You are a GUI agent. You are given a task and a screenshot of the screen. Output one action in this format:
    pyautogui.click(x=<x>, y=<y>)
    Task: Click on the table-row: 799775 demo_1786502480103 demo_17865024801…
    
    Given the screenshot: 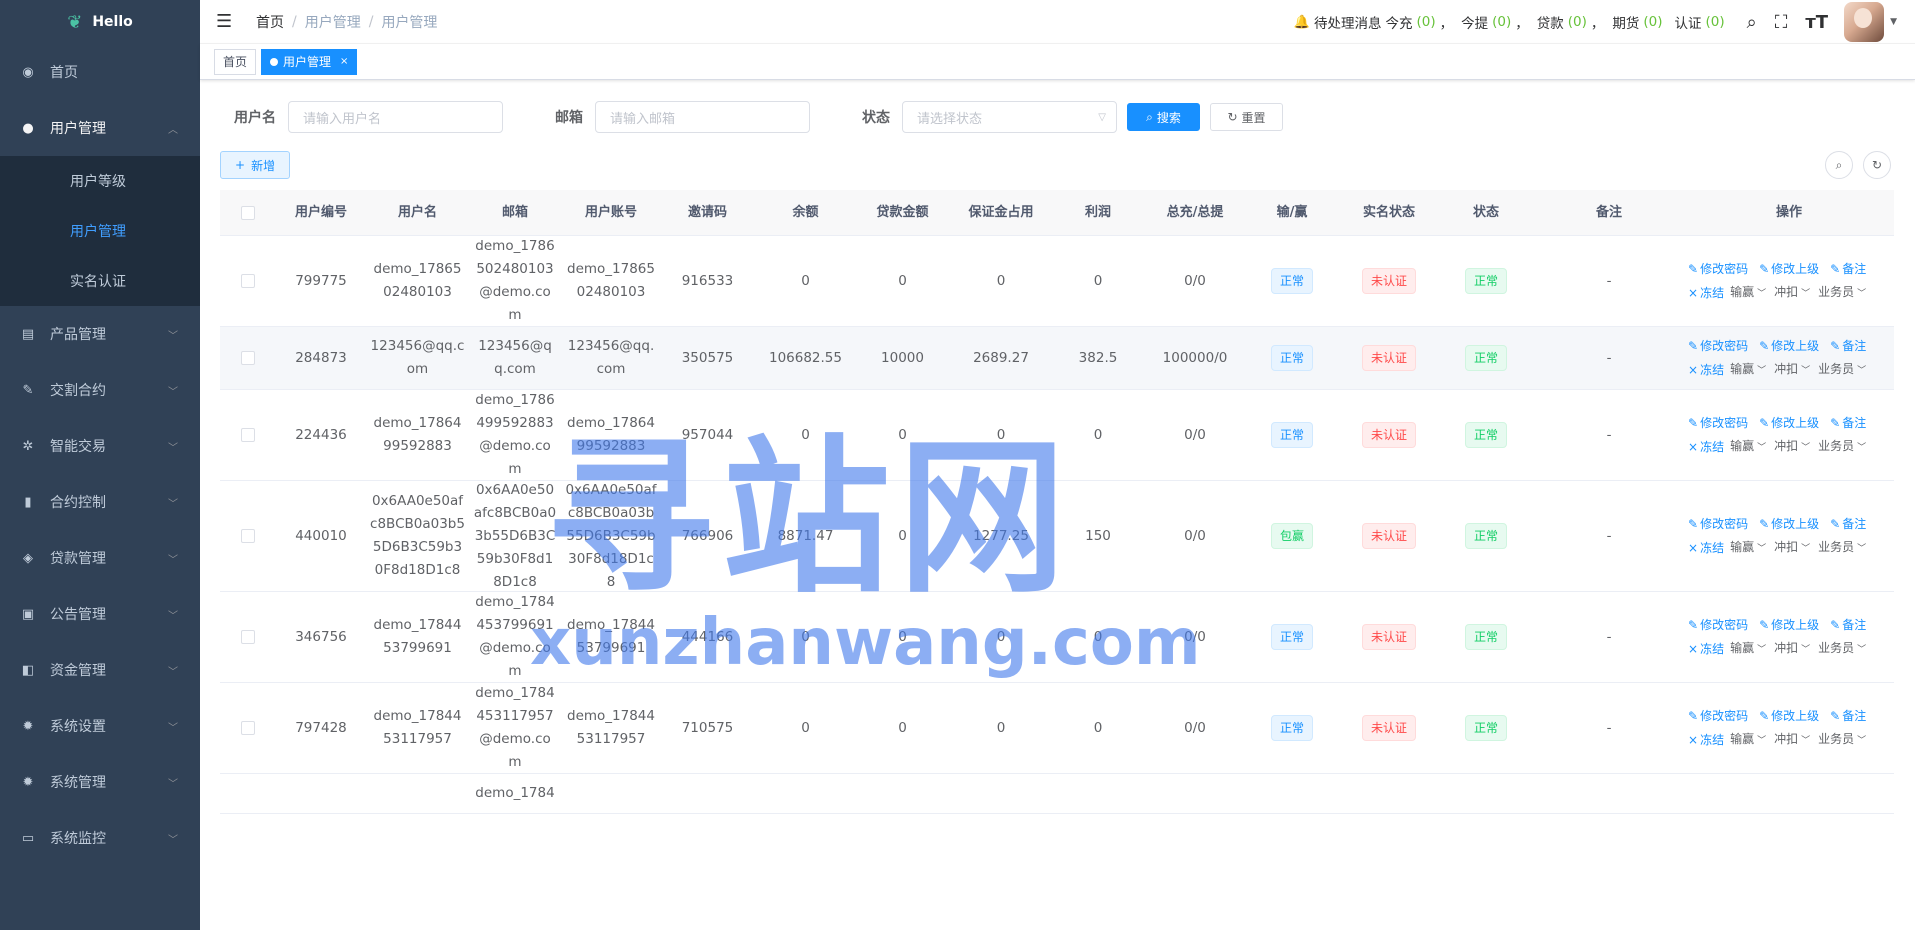 What is the action you would take?
    pyautogui.click(x=1057, y=281)
    